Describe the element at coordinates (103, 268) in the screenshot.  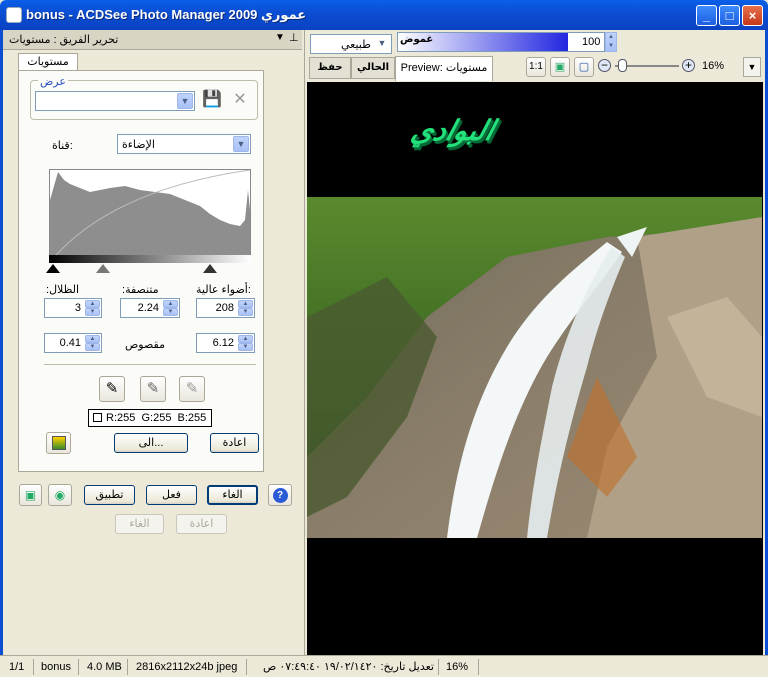
I see `midtones-slider-handle` at that location.